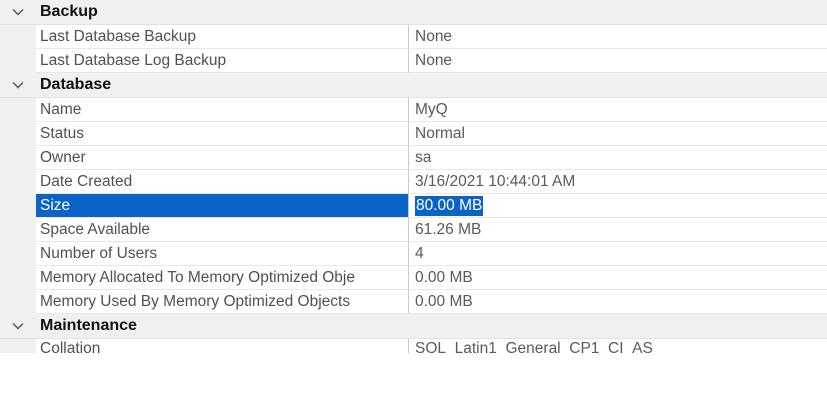 This screenshot has height=406, width=827. I want to click on property-name: Size, so click(222, 206).